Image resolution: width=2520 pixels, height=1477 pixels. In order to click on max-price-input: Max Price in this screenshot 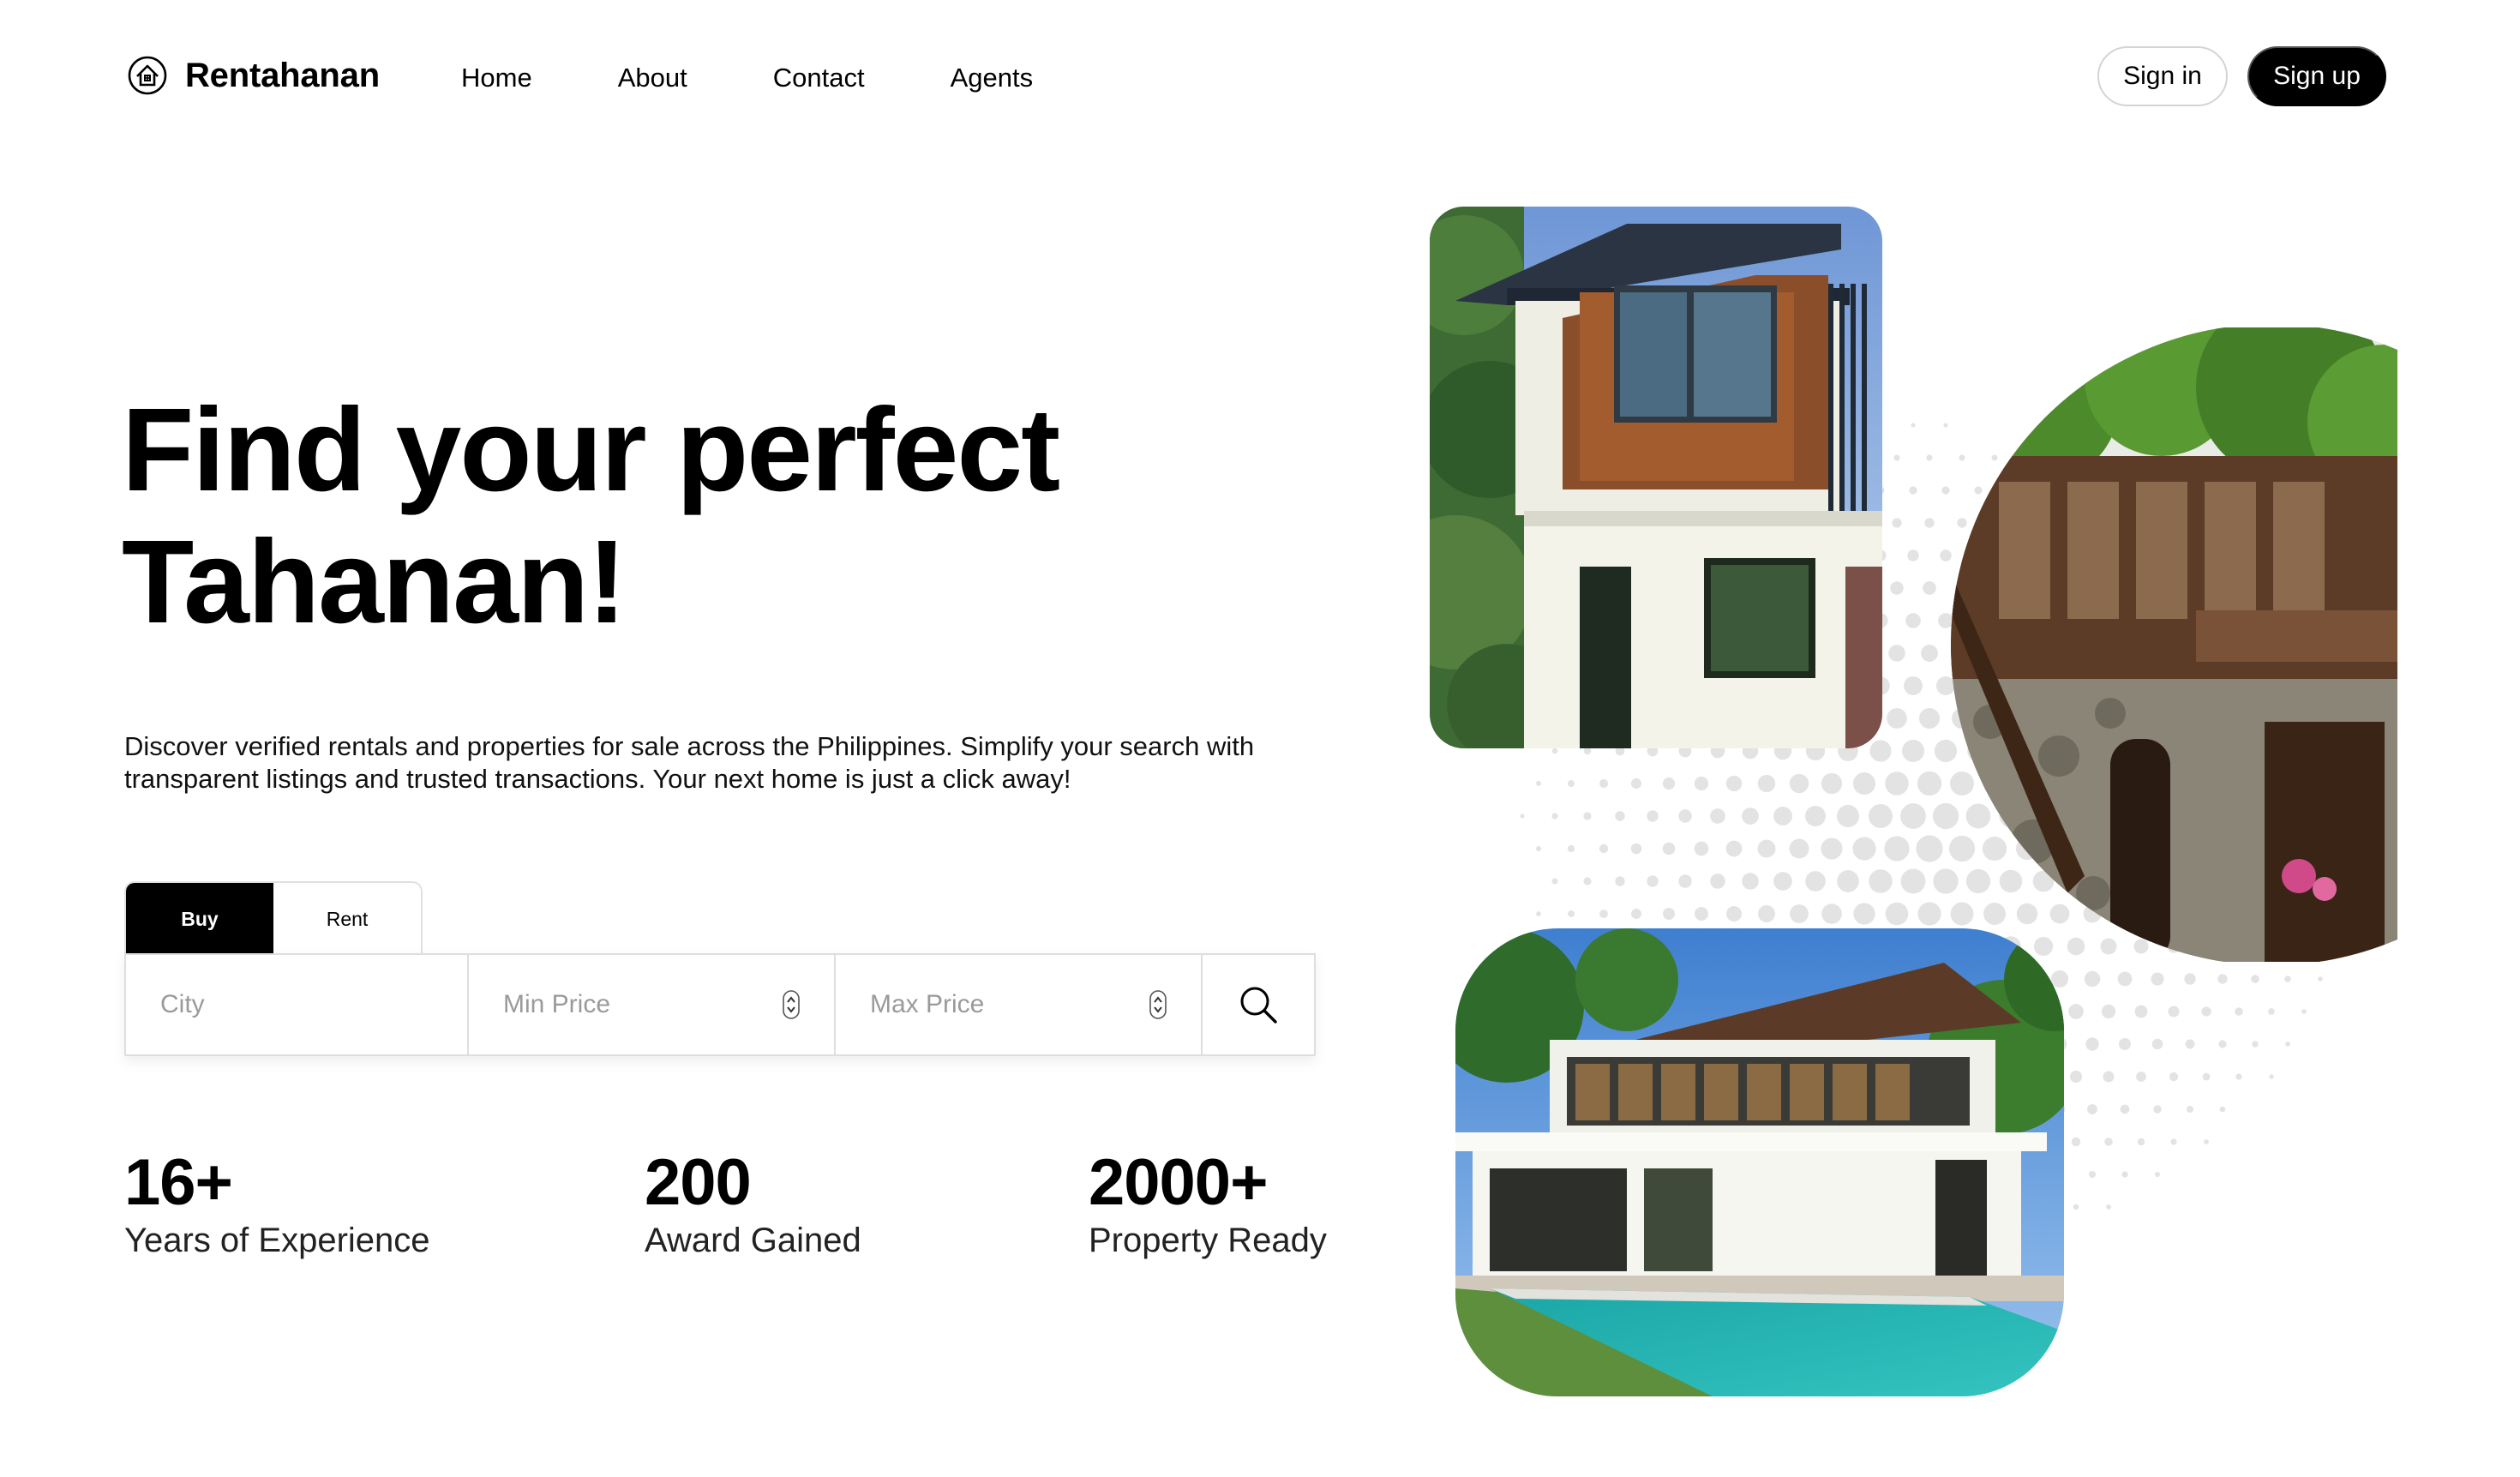, I will do `click(1019, 1005)`.